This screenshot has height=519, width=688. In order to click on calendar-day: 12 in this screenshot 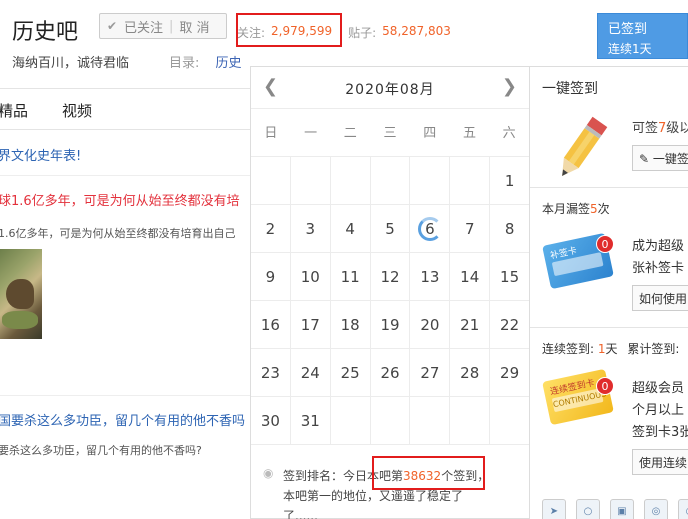, I will do `click(390, 277)`.